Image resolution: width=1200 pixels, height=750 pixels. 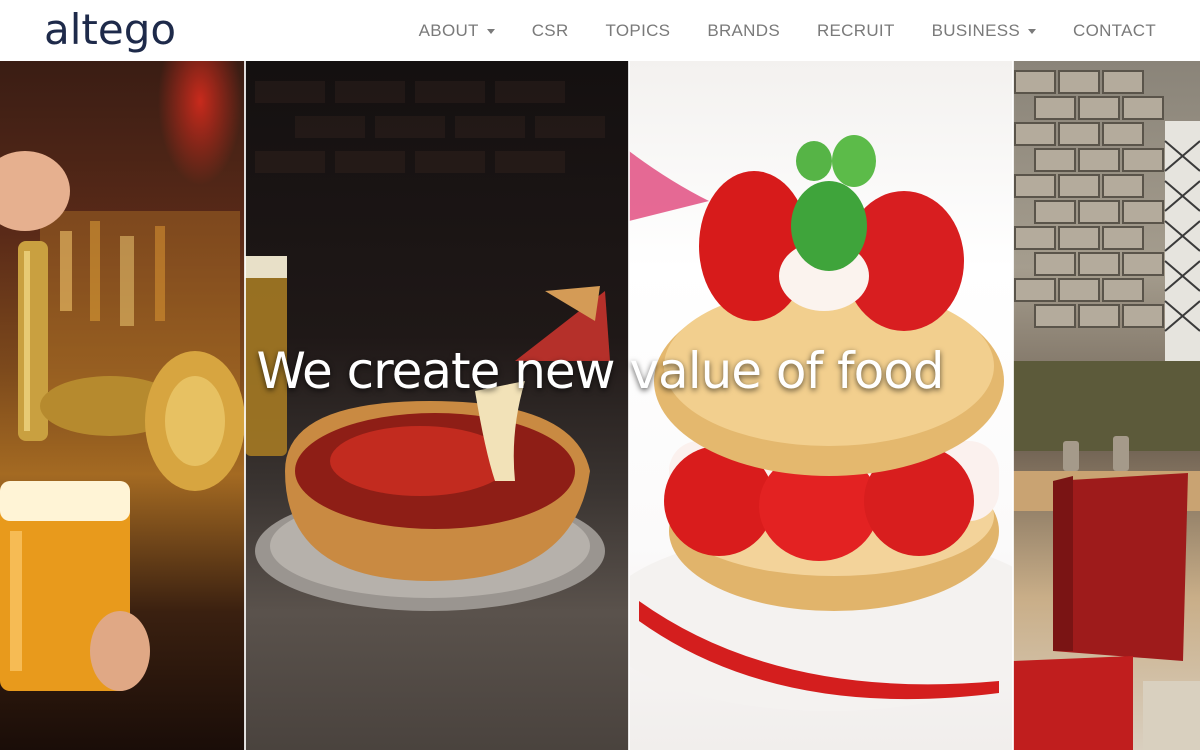 I want to click on nav-item-recruit: RECRUIT, so click(x=856, y=31).